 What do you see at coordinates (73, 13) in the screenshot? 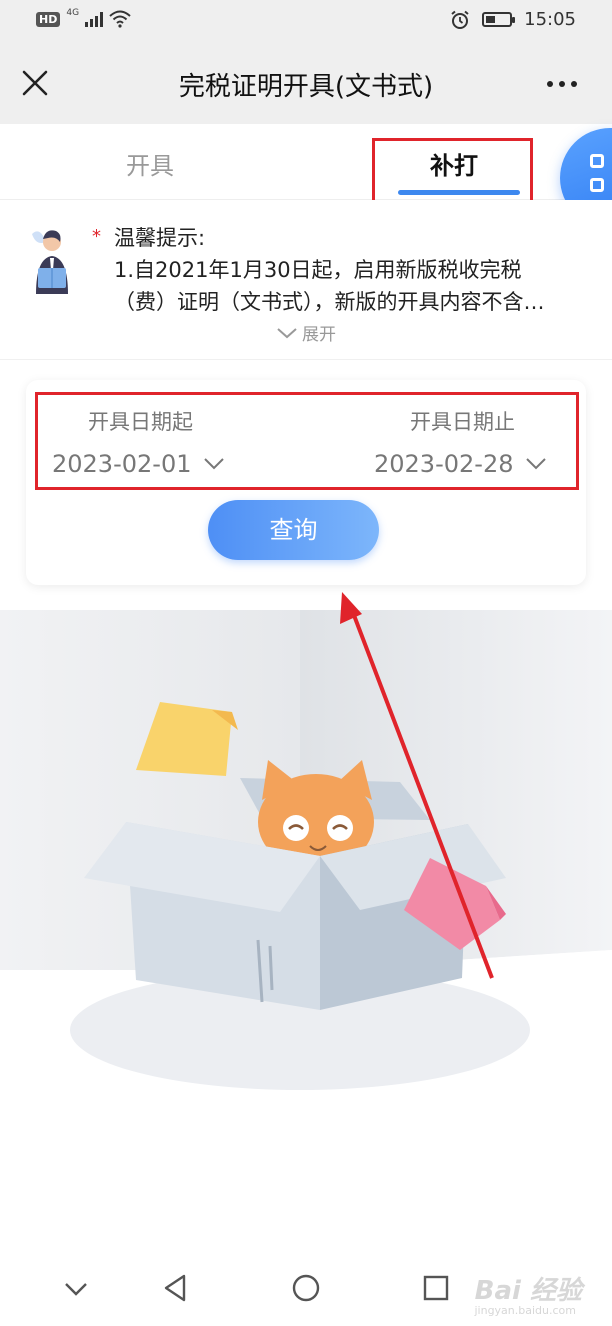
I see `network-type: 4G` at bounding box center [73, 13].